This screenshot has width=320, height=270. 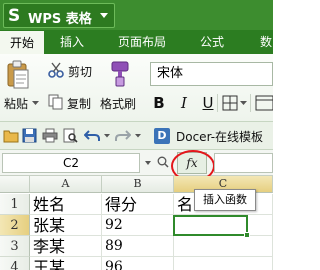 I want to click on cell-c3, so click(x=223, y=246).